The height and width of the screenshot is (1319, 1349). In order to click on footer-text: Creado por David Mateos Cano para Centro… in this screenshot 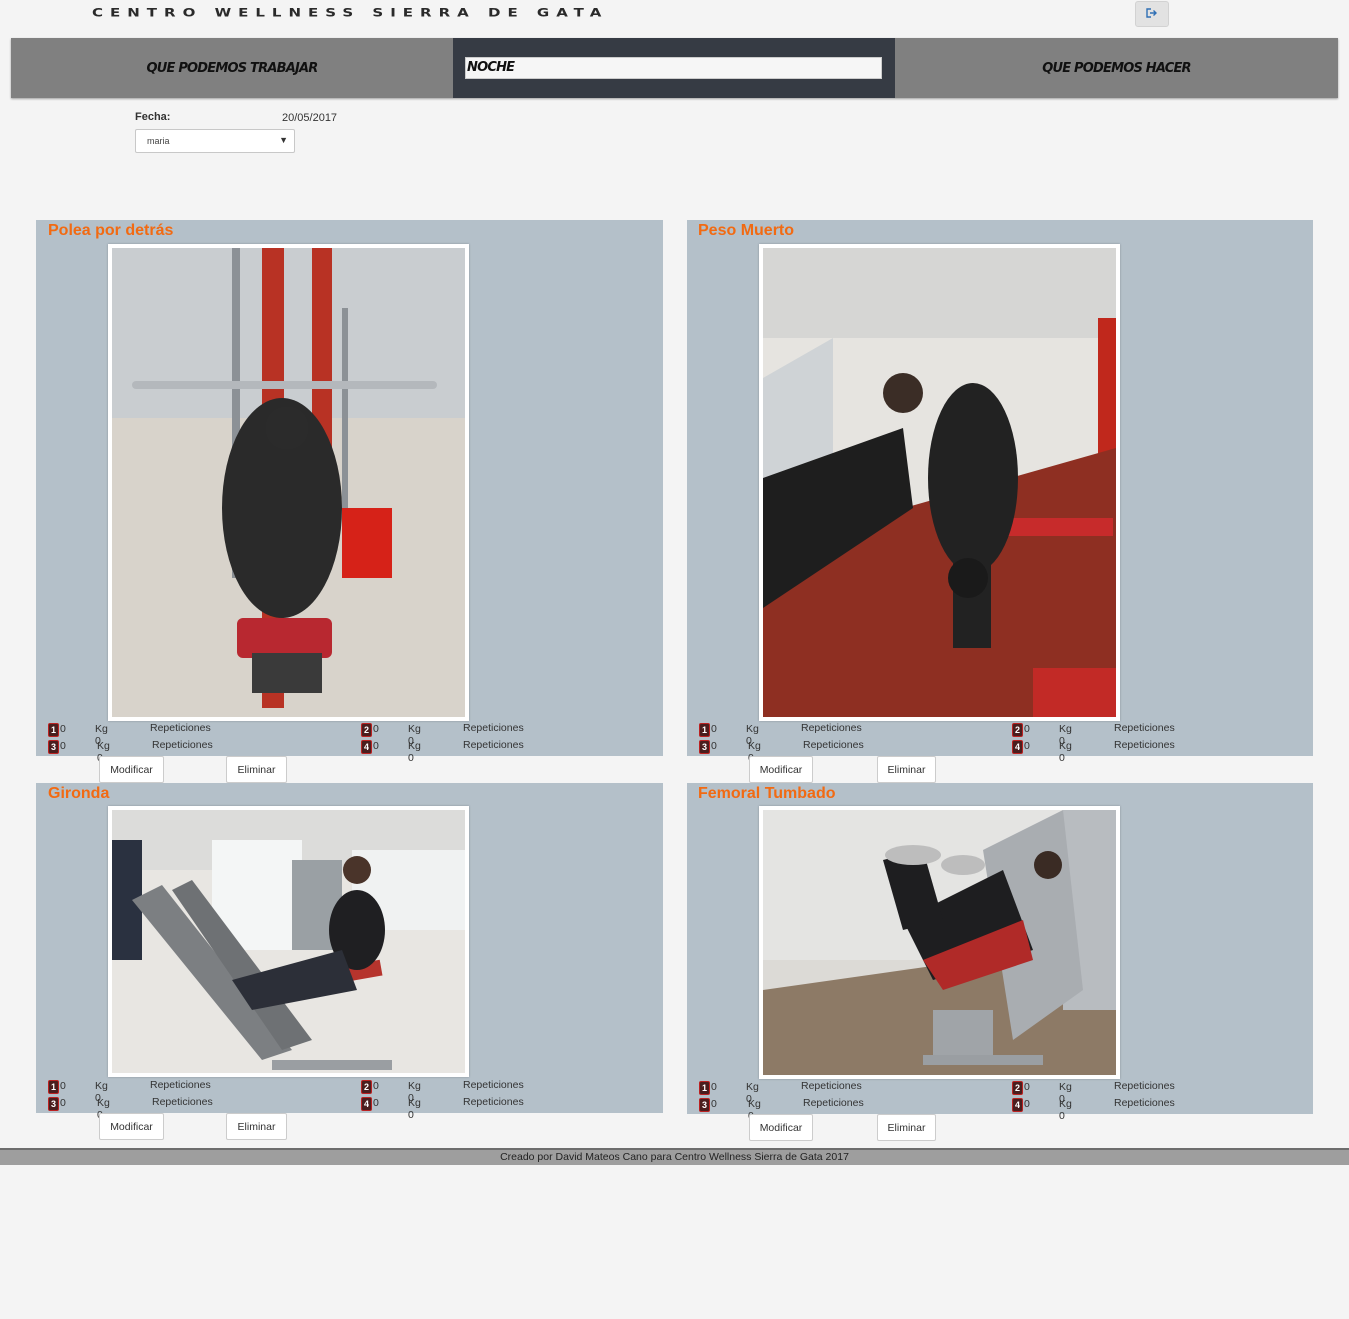, I will do `click(674, 1157)`.